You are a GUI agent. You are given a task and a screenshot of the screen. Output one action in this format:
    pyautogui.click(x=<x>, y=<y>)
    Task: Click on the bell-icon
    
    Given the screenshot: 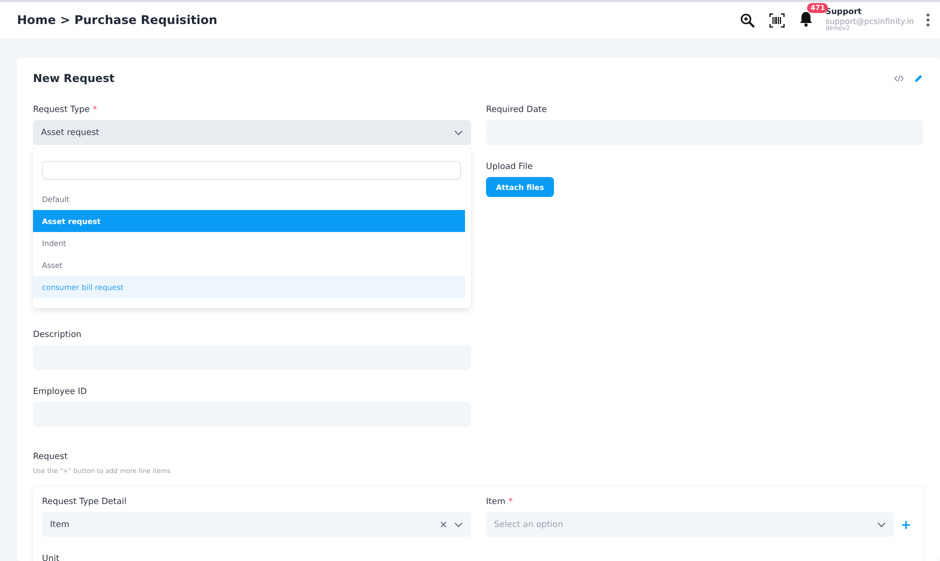 What is the action you would take?
    pyautogui.click(x=806, y=19)
    